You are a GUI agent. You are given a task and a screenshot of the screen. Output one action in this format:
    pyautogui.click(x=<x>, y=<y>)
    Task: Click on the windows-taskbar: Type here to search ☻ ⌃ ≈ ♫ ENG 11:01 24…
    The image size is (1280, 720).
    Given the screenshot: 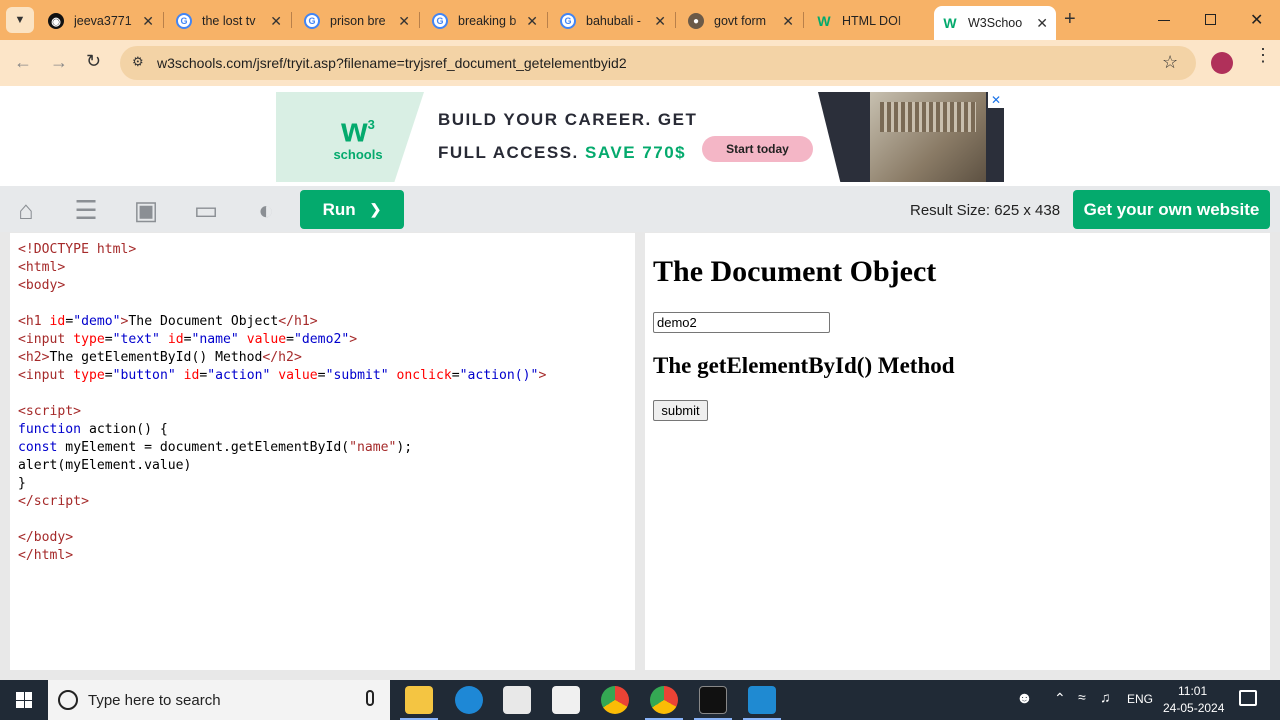 What is the action you would take?
    pyautogui.click(x=640, y=700)
    